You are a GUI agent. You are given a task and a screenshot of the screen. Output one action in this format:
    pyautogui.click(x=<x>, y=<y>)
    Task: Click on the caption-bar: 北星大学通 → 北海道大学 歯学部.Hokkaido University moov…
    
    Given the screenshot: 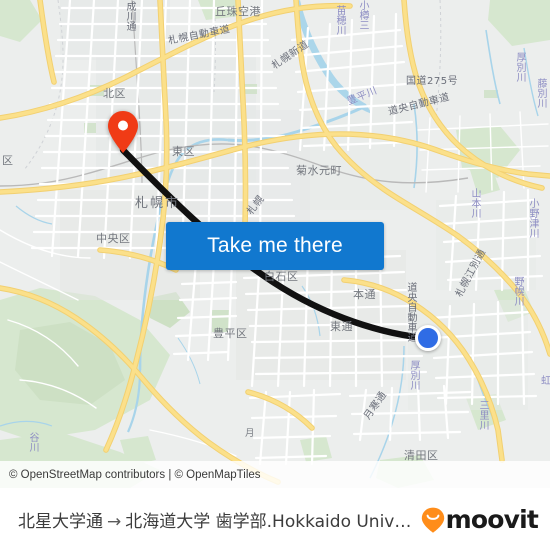 What is the action you would take?
    pyautogui.click(x=275, y=519)
    